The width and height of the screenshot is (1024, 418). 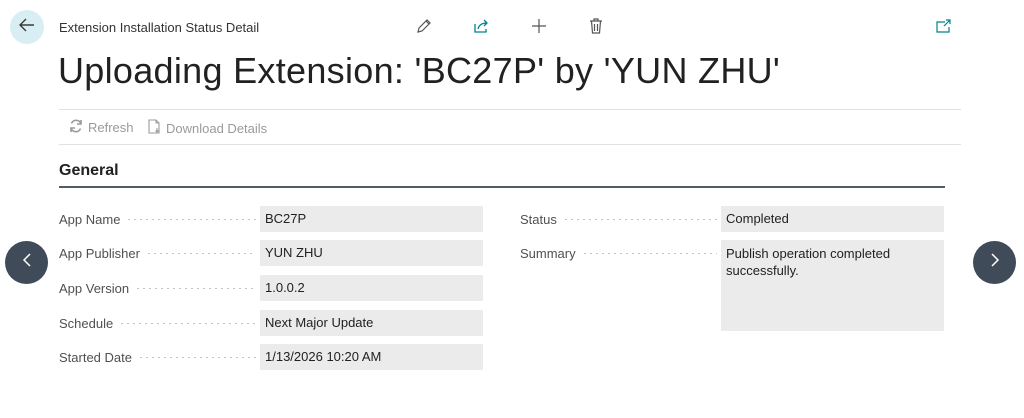 I want to click on chevron-right-icon, so click(x=995, y=262).